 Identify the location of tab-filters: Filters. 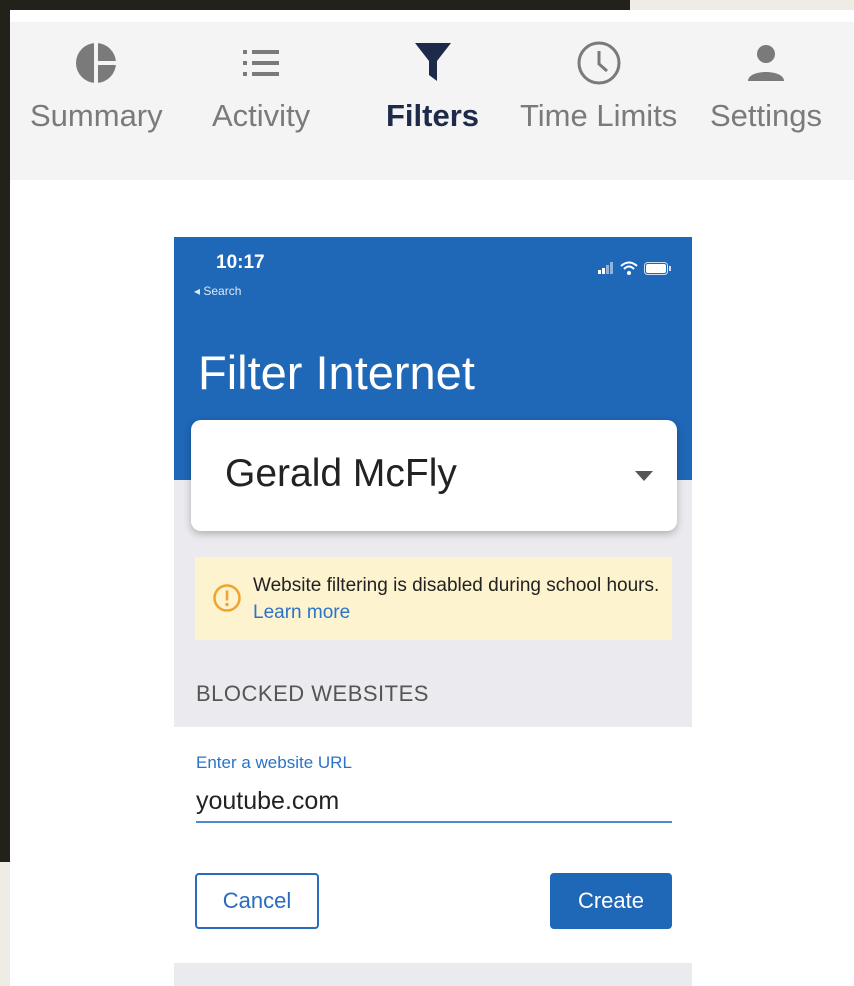
(432, 105).